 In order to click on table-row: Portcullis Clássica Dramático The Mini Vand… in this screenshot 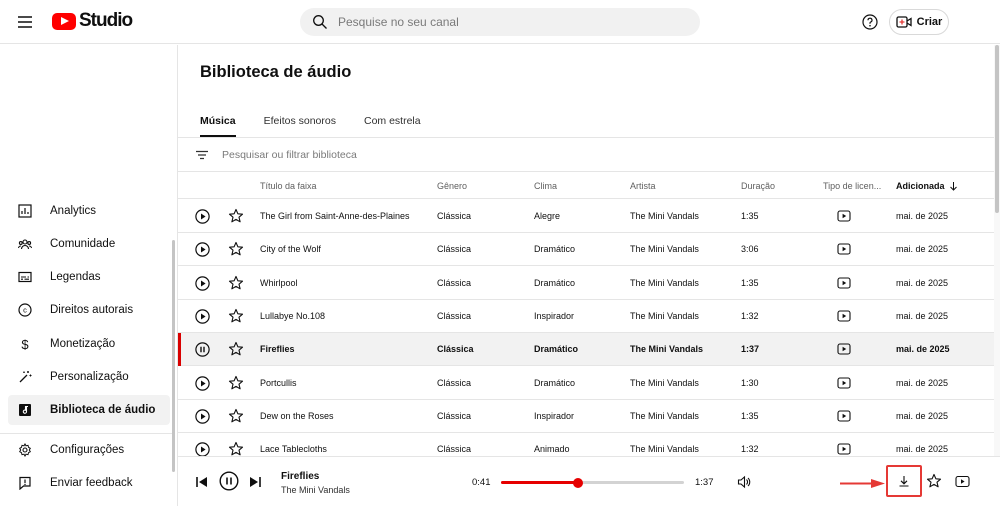, I will do `click(586, 383)`.